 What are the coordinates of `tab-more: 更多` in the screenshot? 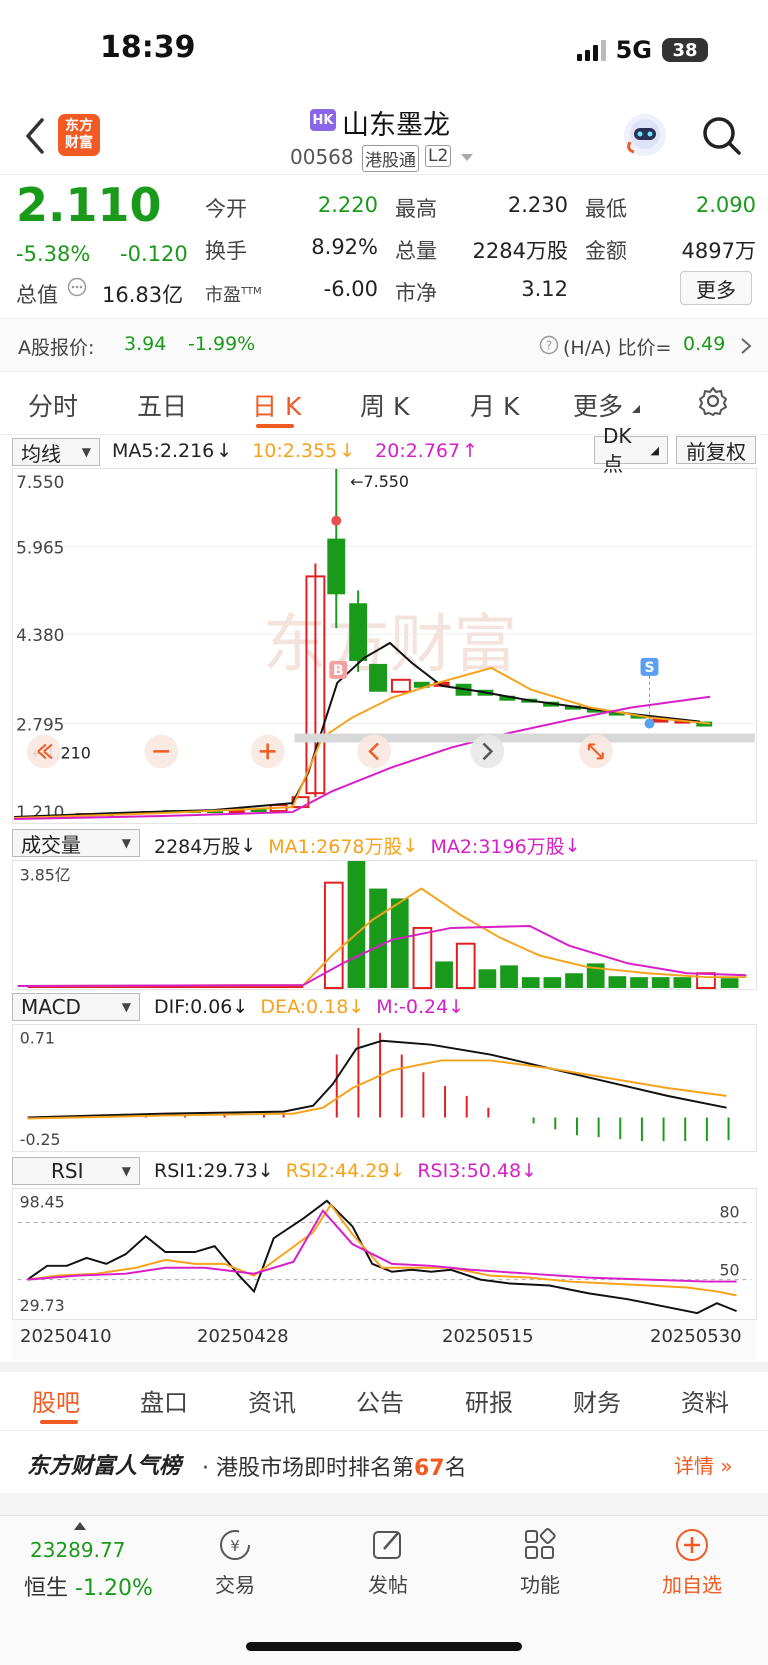 It's located at (598, 405).